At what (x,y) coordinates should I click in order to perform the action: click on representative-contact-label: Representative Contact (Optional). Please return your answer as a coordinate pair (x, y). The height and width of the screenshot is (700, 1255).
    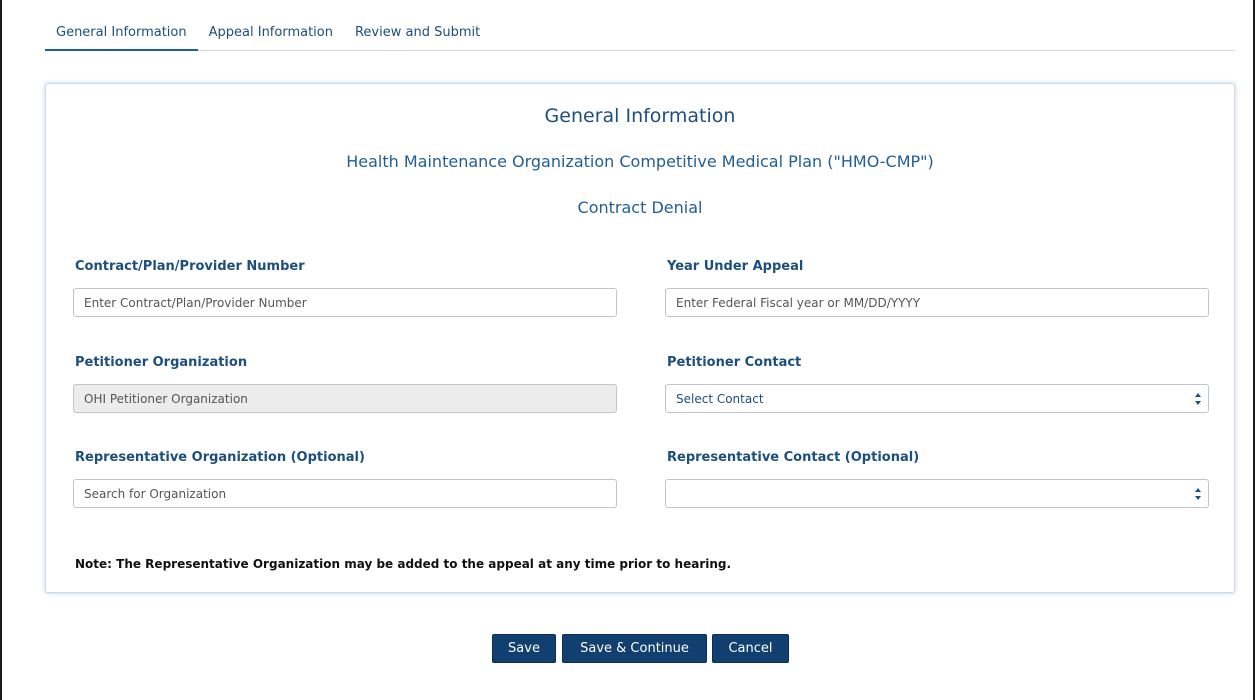
    Looking at the image, I should click on (793, 457).